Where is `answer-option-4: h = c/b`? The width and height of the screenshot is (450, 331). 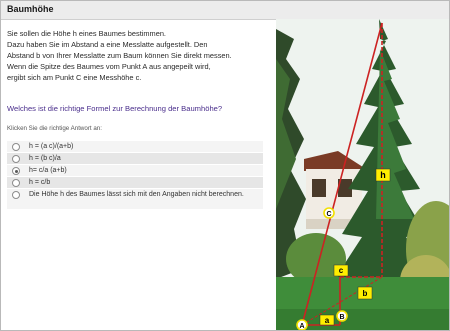 answer-option-4: h = c/b is located at coordinates (135, 182).